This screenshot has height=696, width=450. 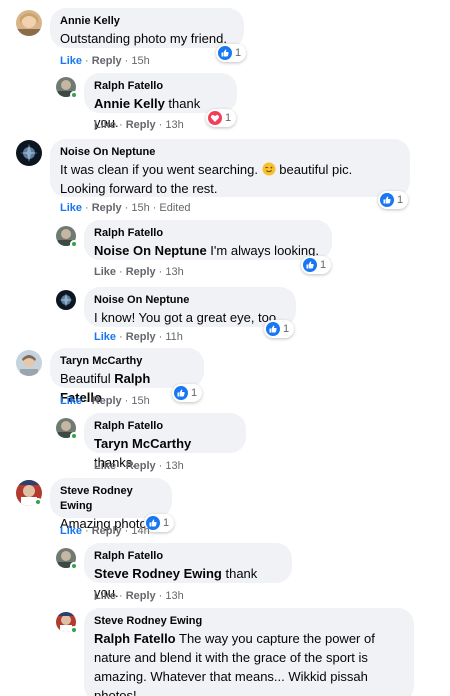 I want to click on comment-bubble: Steve Rodney Ewing Amazing photo!, so click(x=111, y=504).